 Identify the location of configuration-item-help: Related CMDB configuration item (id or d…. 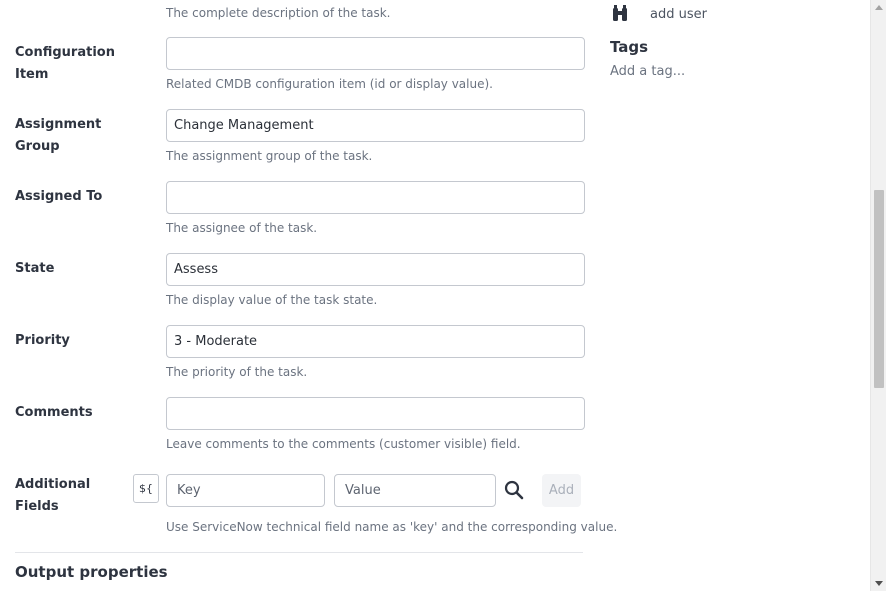
(329, 84).